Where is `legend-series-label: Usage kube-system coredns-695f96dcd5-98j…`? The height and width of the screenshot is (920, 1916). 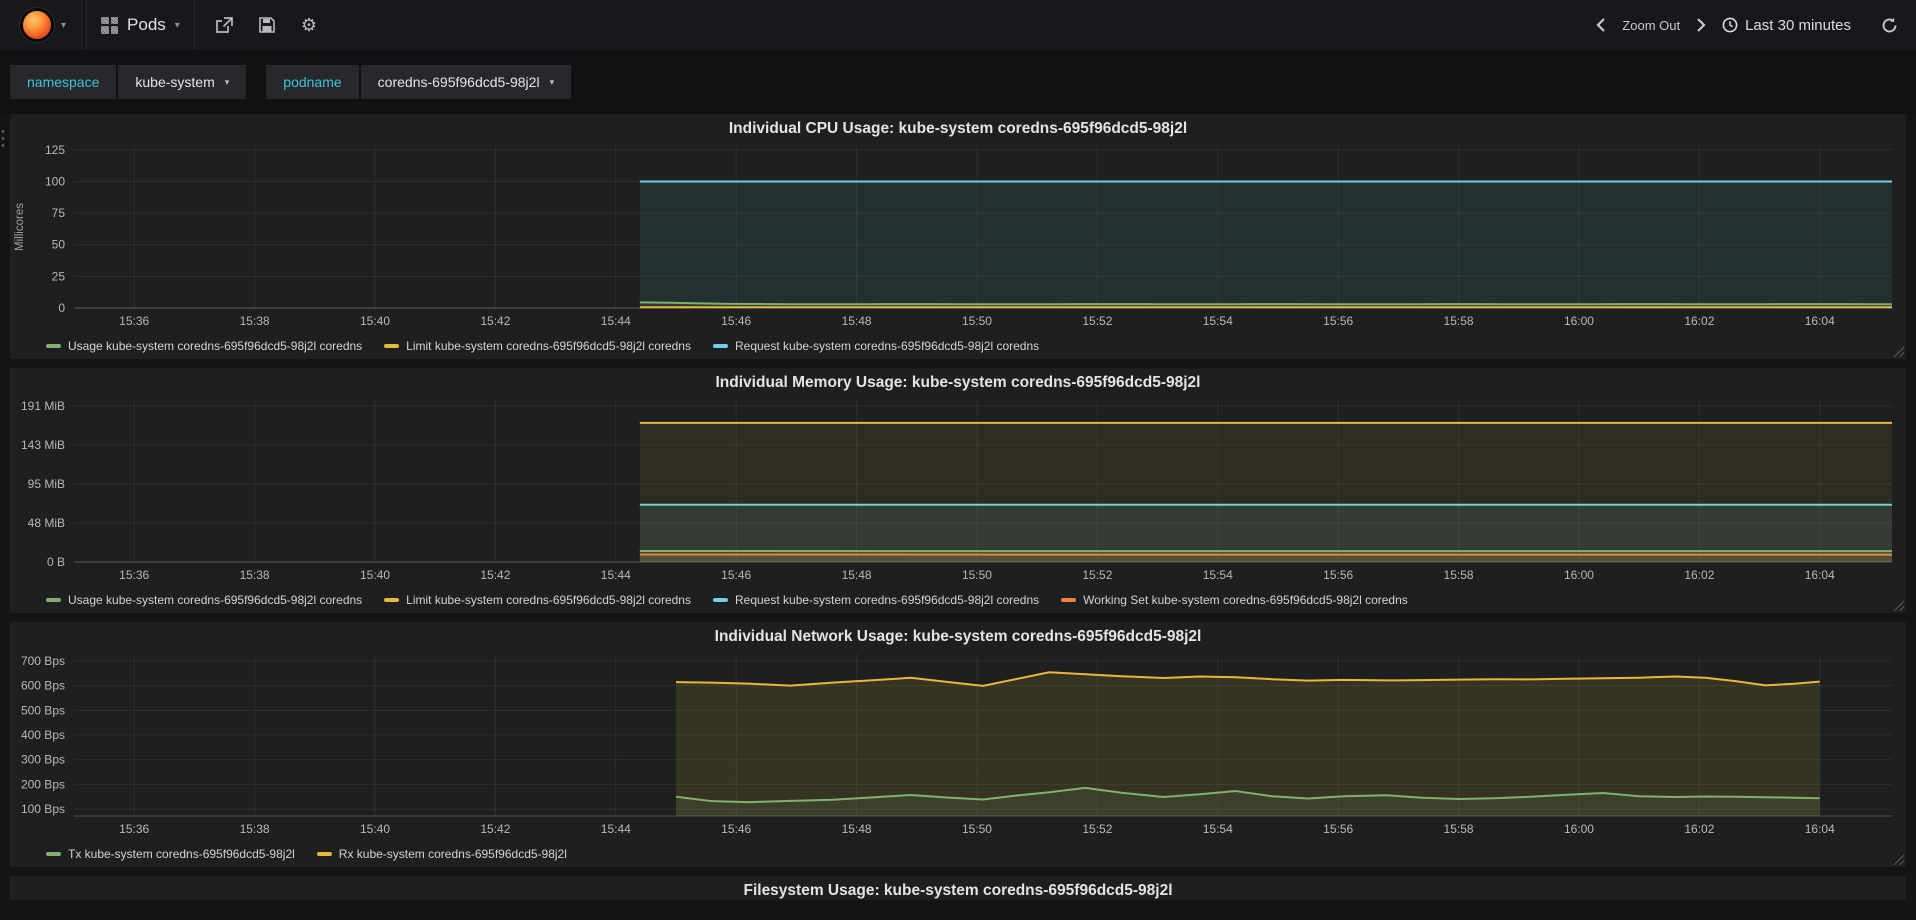
legend-series-label: Usage kube-system coredns-695f96dcd5-98j… is located at coordinates (215, 346).